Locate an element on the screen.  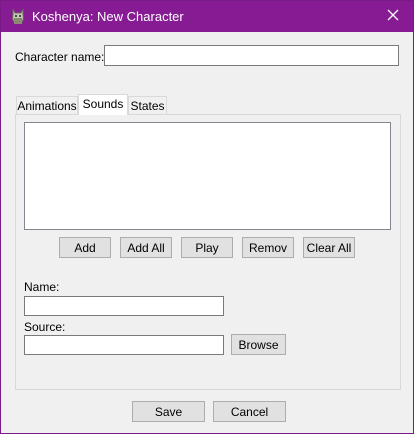
play-button: Play is located at coordinates (207, 247).